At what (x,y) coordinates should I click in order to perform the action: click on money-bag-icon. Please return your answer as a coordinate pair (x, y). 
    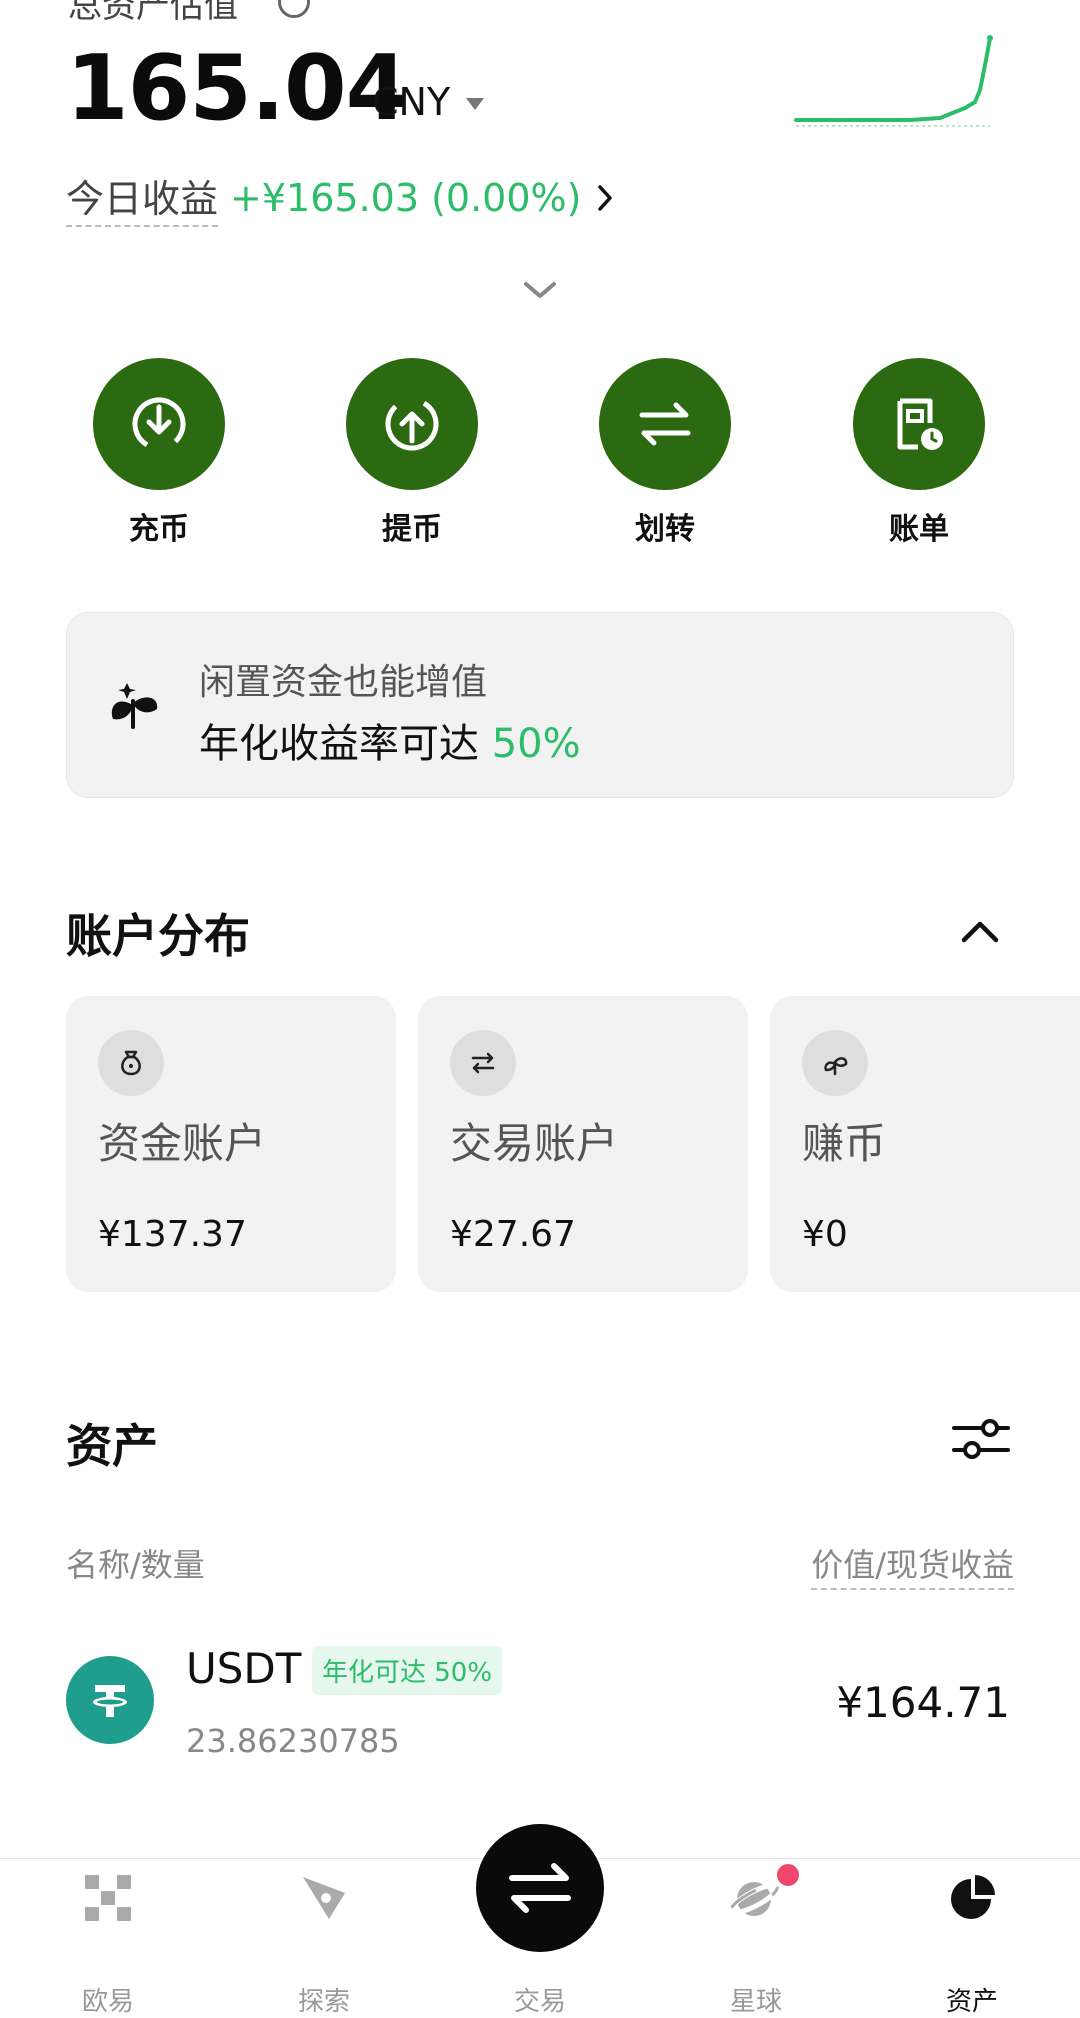
    Looking at the image, I should click on (131, 1063).